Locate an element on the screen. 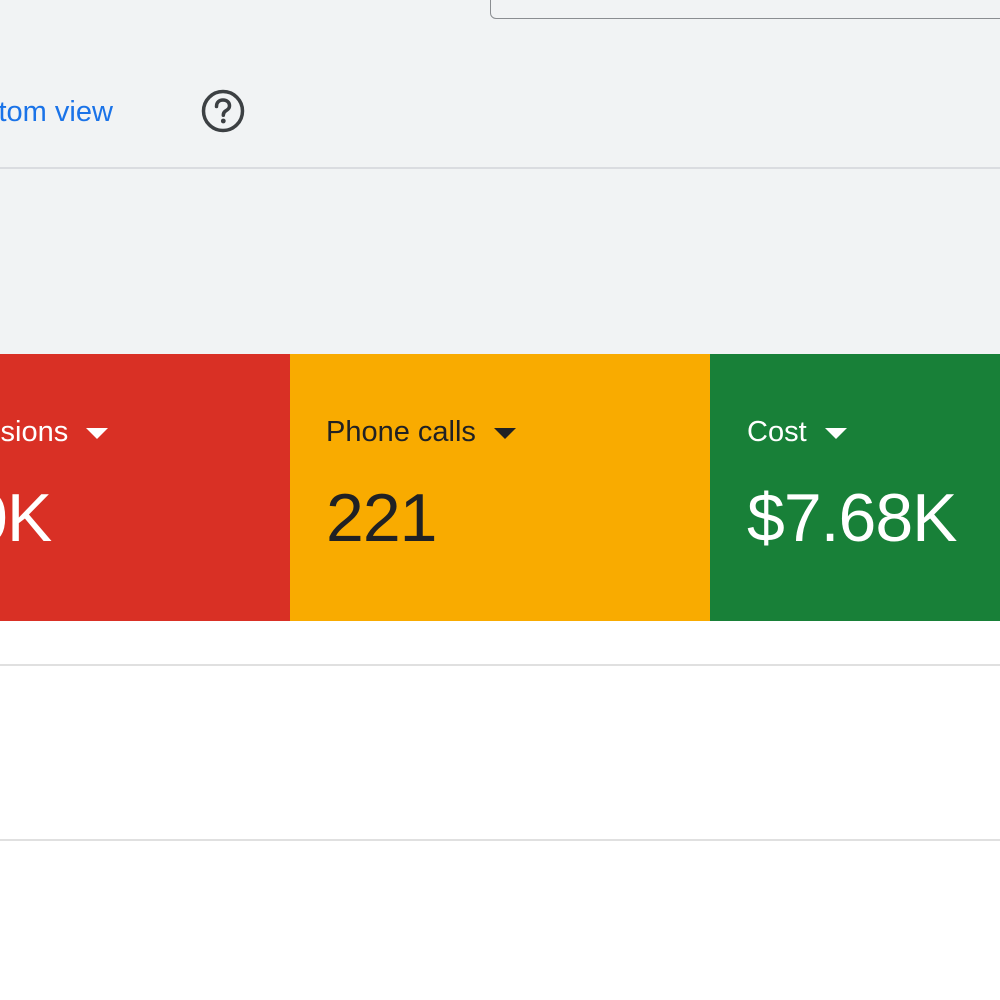 The height and width of the screenshot is (1000, 1000). metric-label: Cost is located at coordinates (777, 432).